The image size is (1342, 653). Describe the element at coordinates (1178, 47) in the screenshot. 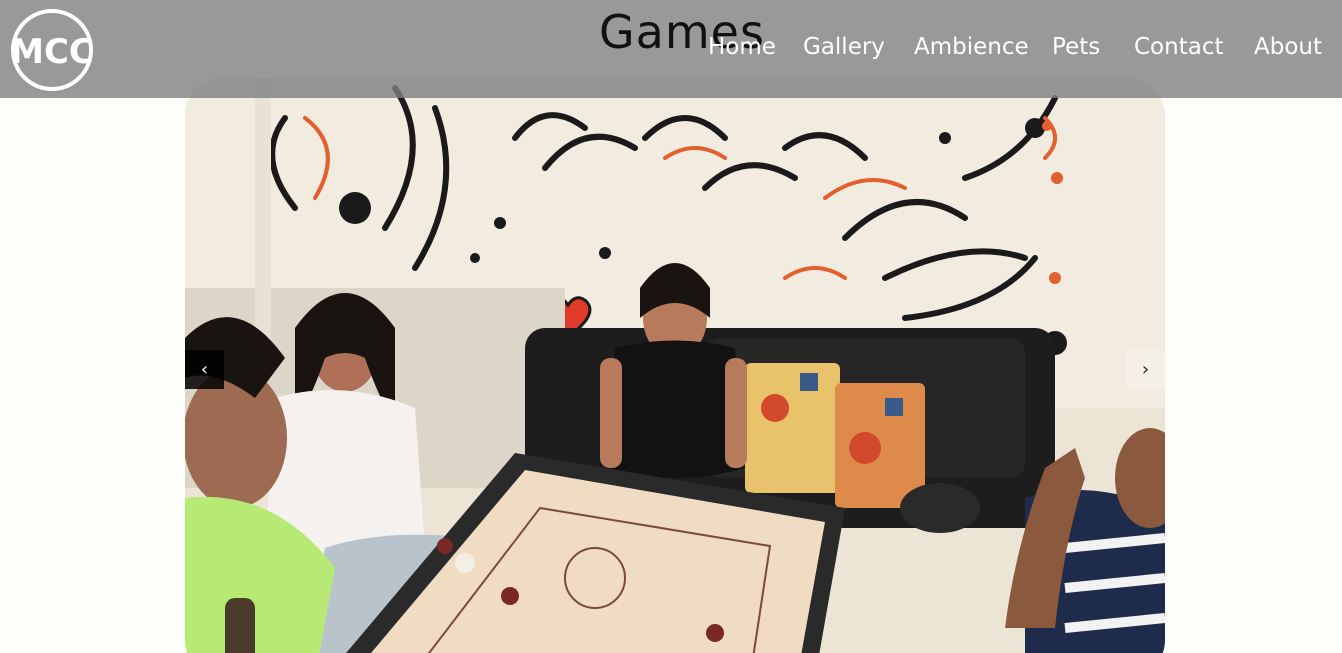

I see `nav-link-contact: Contact` at that location.